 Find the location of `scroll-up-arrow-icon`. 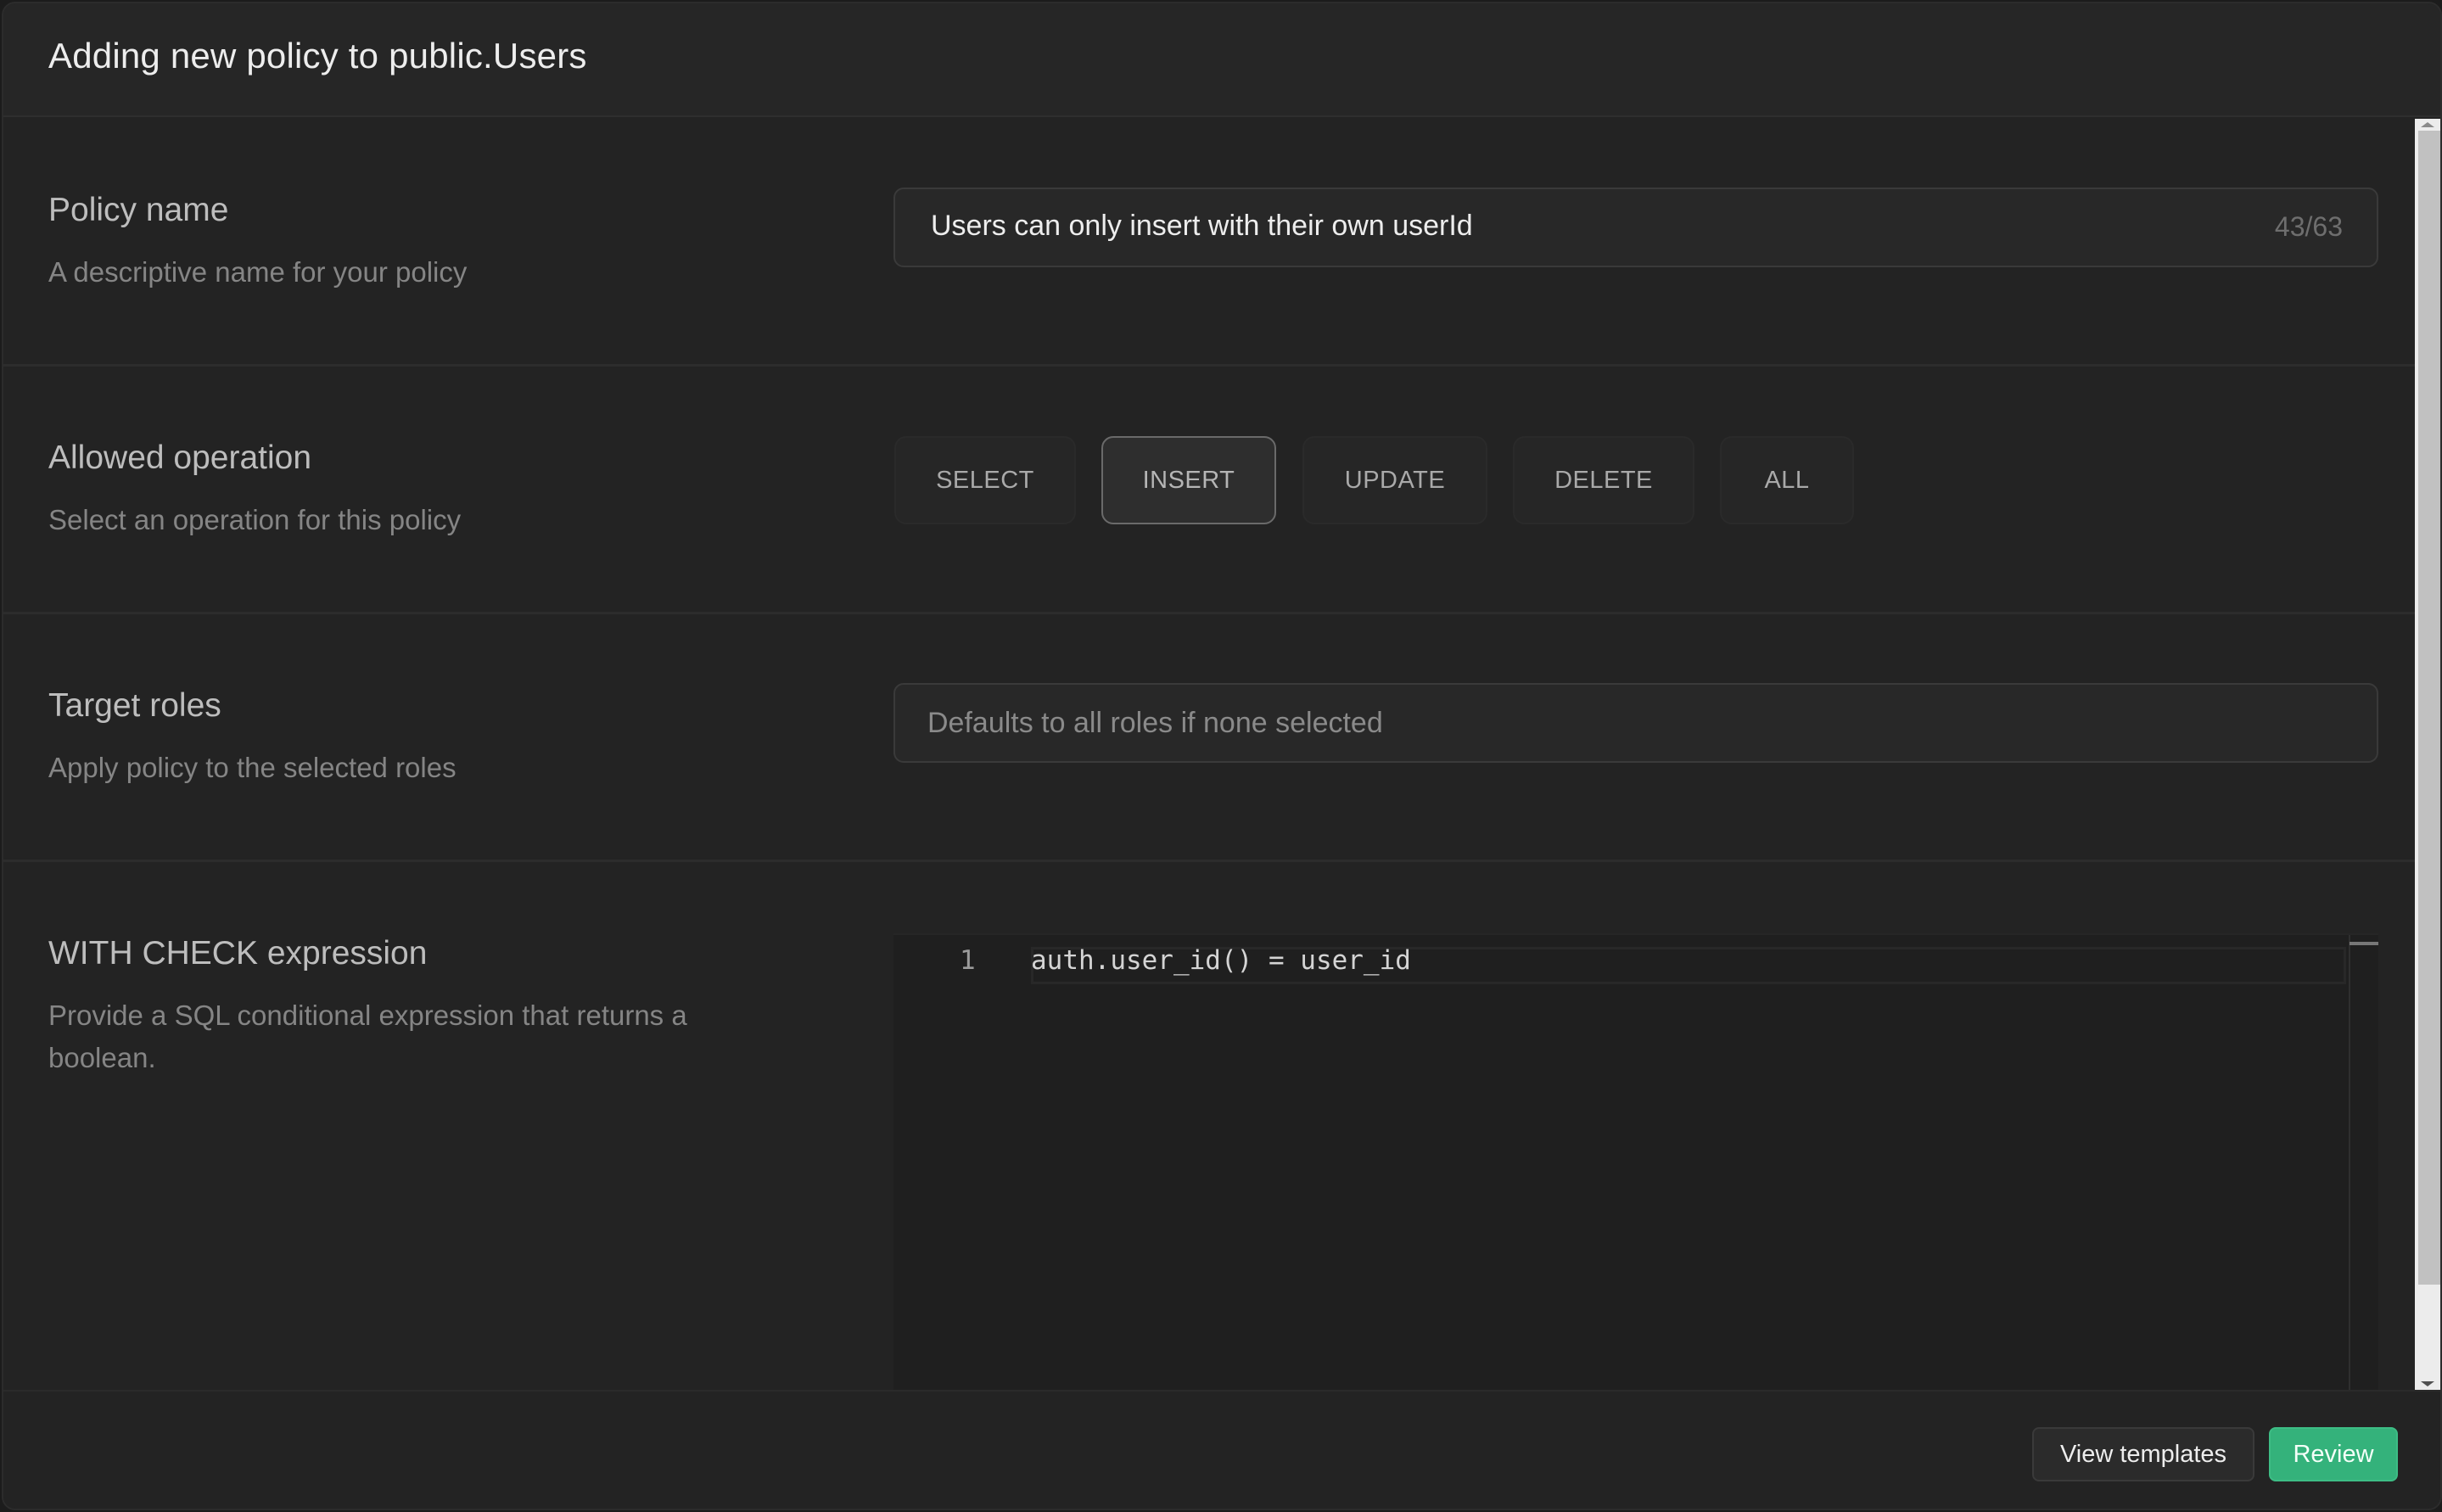

scroll-up-arrow-icon is located at coordinates (2427, 124).